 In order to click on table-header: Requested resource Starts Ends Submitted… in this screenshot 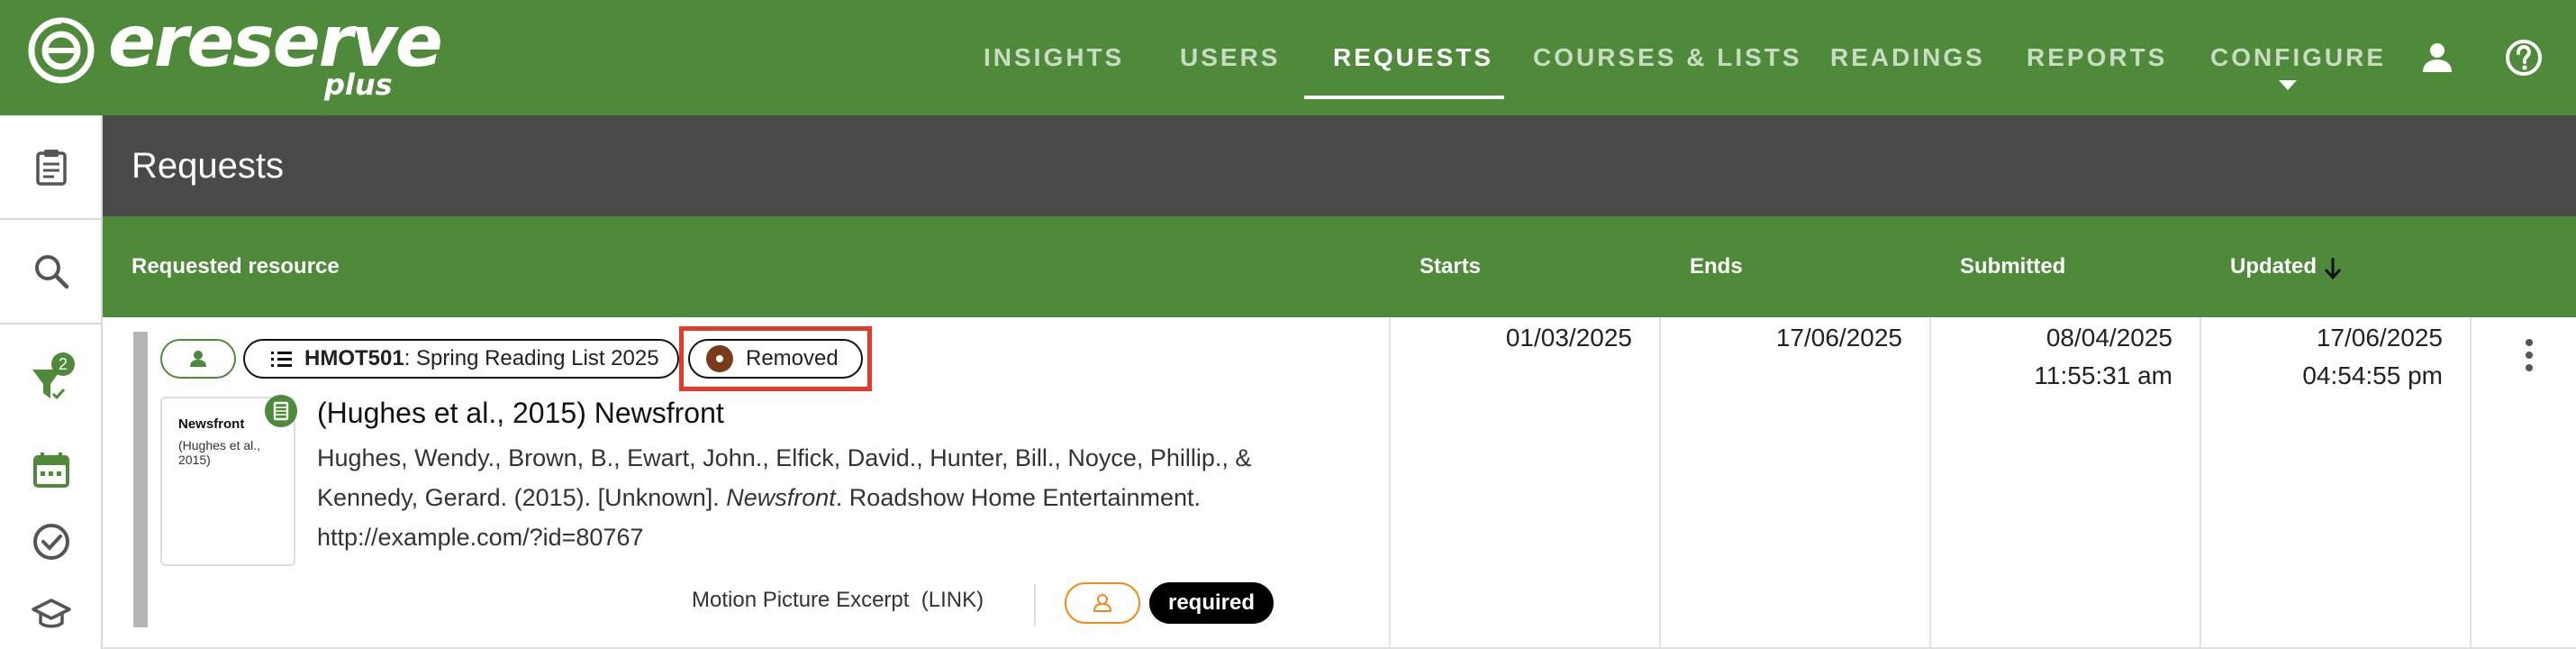, I will do `click(1339, 266)`.